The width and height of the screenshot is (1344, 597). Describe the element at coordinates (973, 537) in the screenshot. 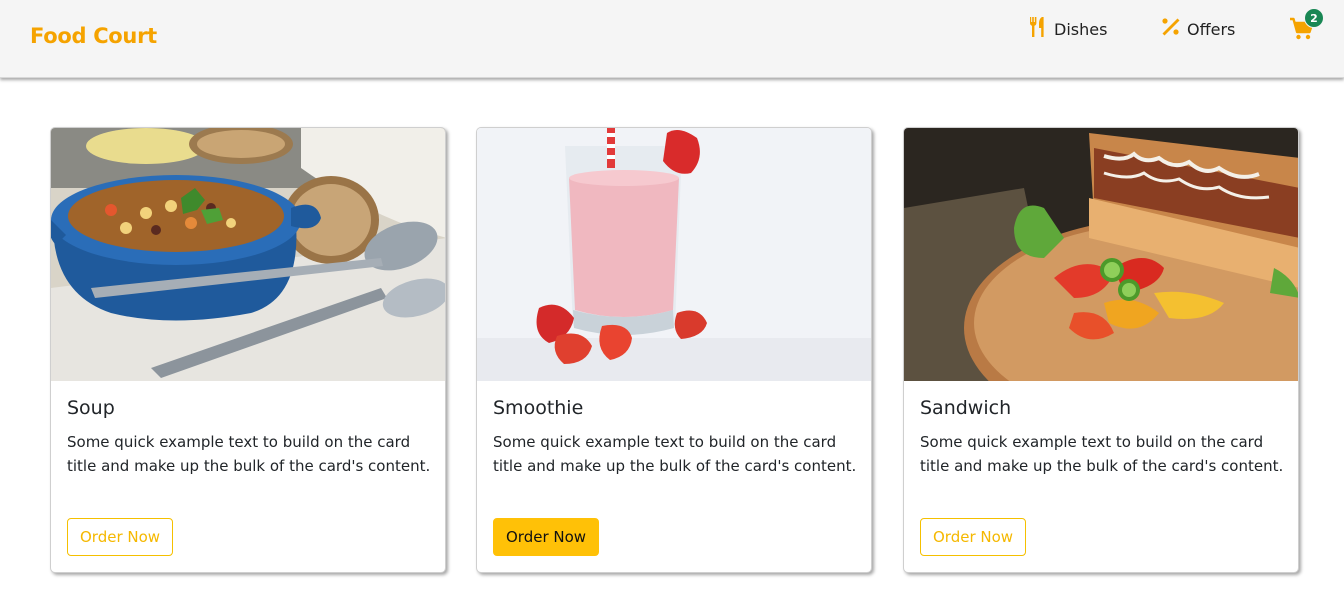

I see `order-now-button-sandwich: Order Now` at that location.